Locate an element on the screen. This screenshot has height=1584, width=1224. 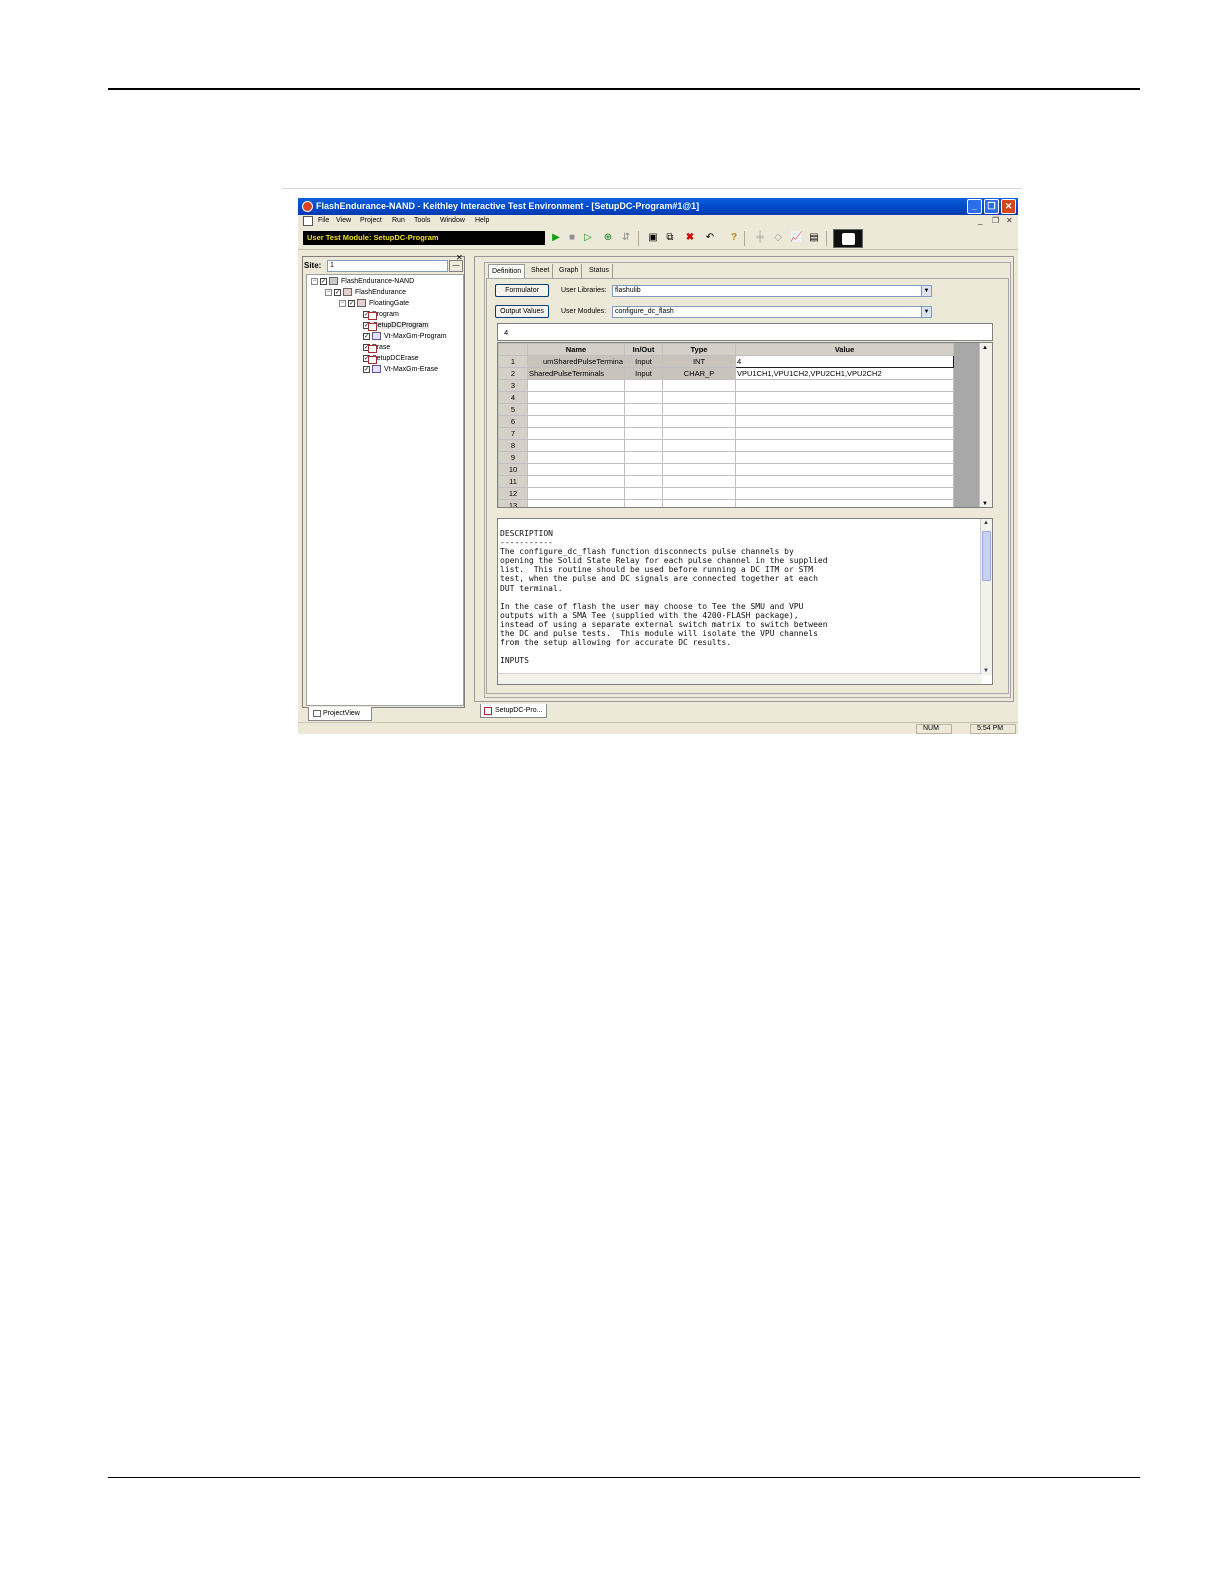
tab-project-view: ProjectView is located at coordinates (340, 714).